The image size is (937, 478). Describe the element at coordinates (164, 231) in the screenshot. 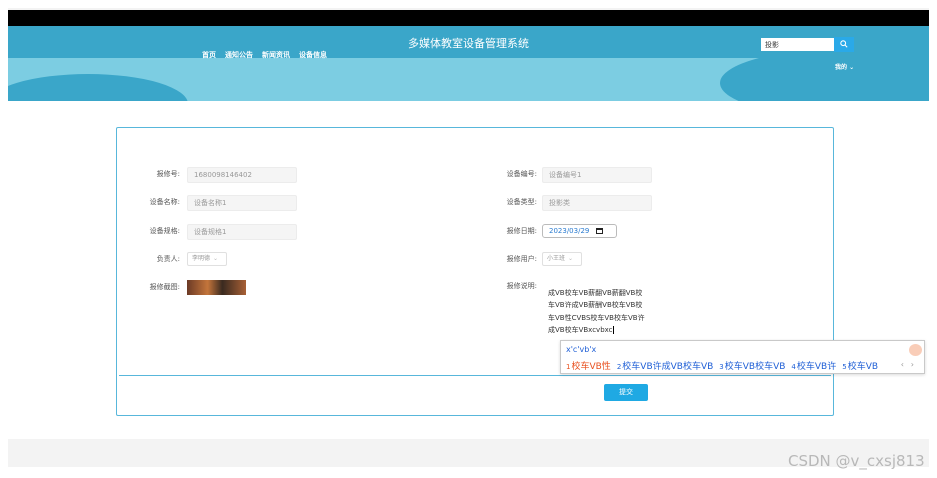

I see `label-device-spec: 设备规格:` at that location.